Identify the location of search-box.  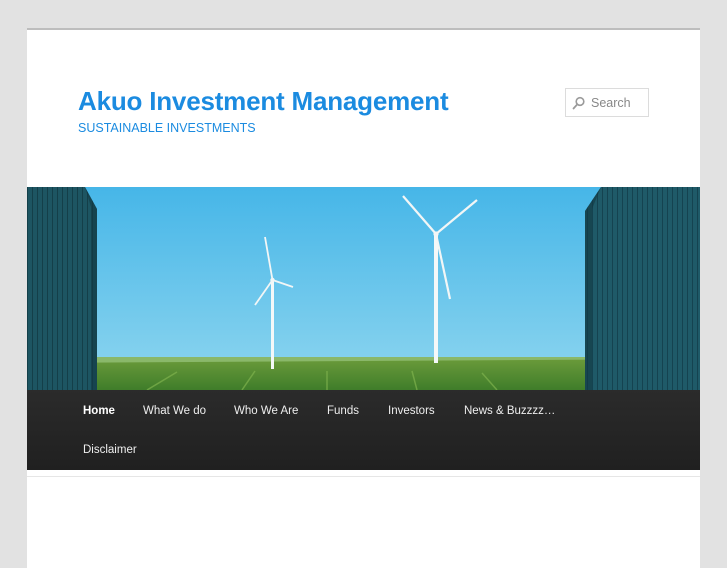
(607, 102).